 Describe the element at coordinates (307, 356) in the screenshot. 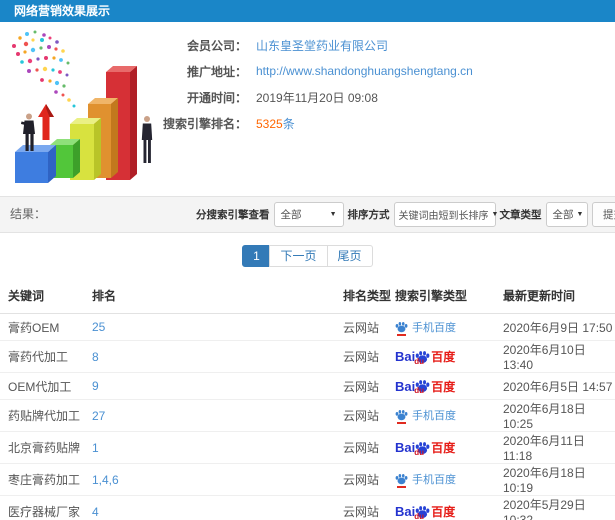

I see `table-row: 膏药代加工 8 云网站 Bai du 百度 2020年6月10日 13:40` at that location.